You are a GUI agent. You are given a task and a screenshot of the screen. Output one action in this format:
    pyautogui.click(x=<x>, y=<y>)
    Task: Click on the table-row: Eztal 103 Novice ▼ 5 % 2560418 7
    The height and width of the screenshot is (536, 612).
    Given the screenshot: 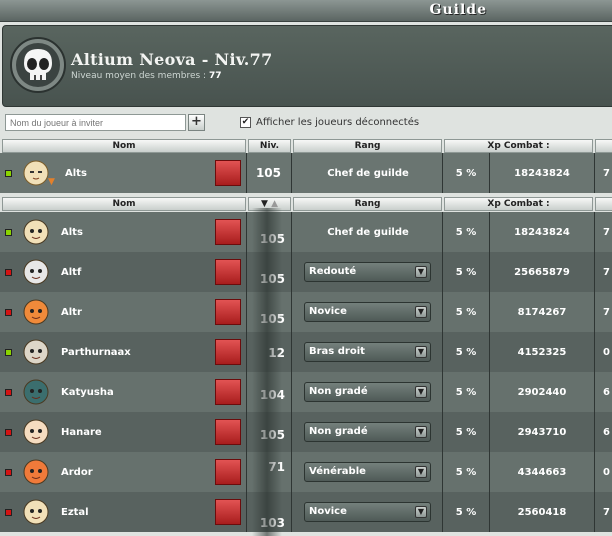 What is the action you would take?
    pyautogui.click(x=306, y=512)
    